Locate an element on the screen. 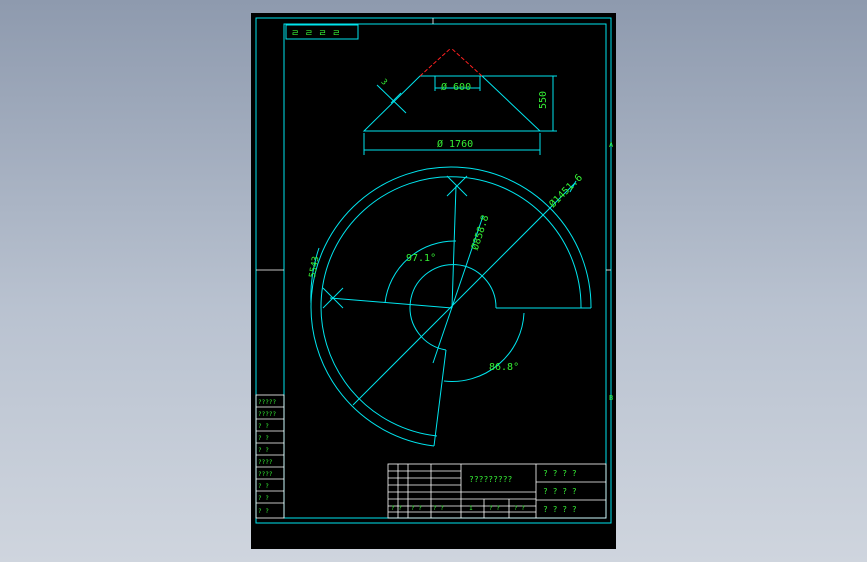 The height and width of the screenshot is (562, 867). bottom-cell-1: ? ? is located at coordinates (396, 508).